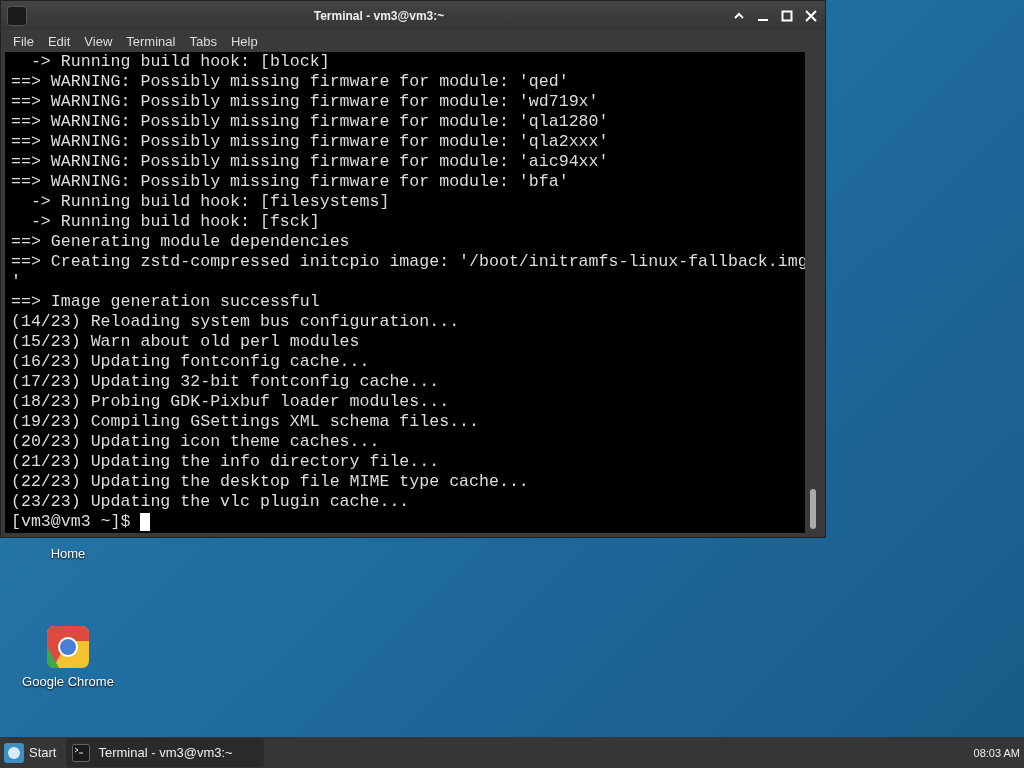 The width and height of the screenshot is (1024, 768). Describe the element at coordinates (310, 162) in the screenshot. I see `terminal-line: ==> WARNING: Possibly missing firmware for module: 'aic94xx'` at that location.